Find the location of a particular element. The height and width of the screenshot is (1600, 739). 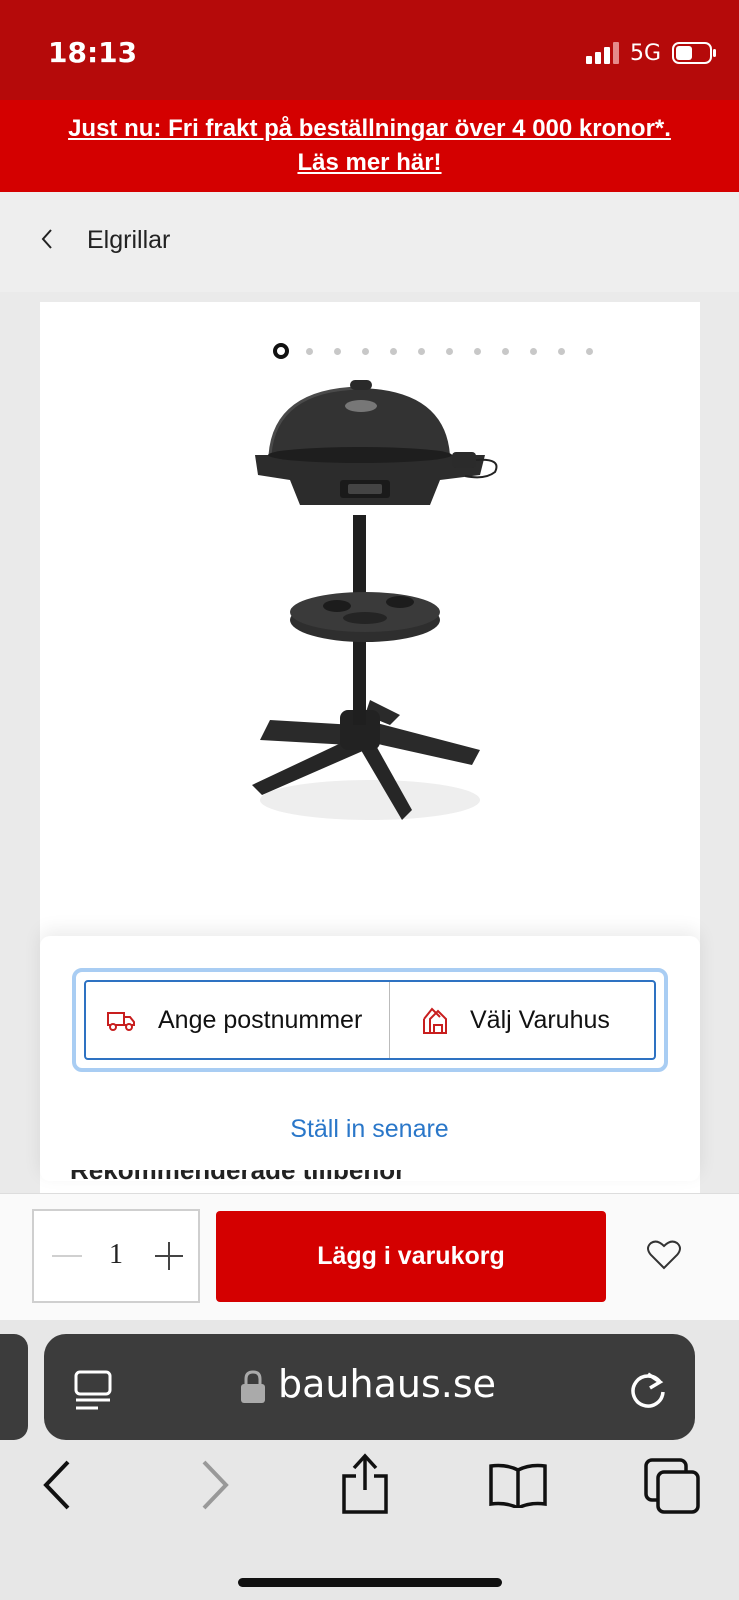

store-button: Välj Varuhus is located at coordinates (522, 1020).